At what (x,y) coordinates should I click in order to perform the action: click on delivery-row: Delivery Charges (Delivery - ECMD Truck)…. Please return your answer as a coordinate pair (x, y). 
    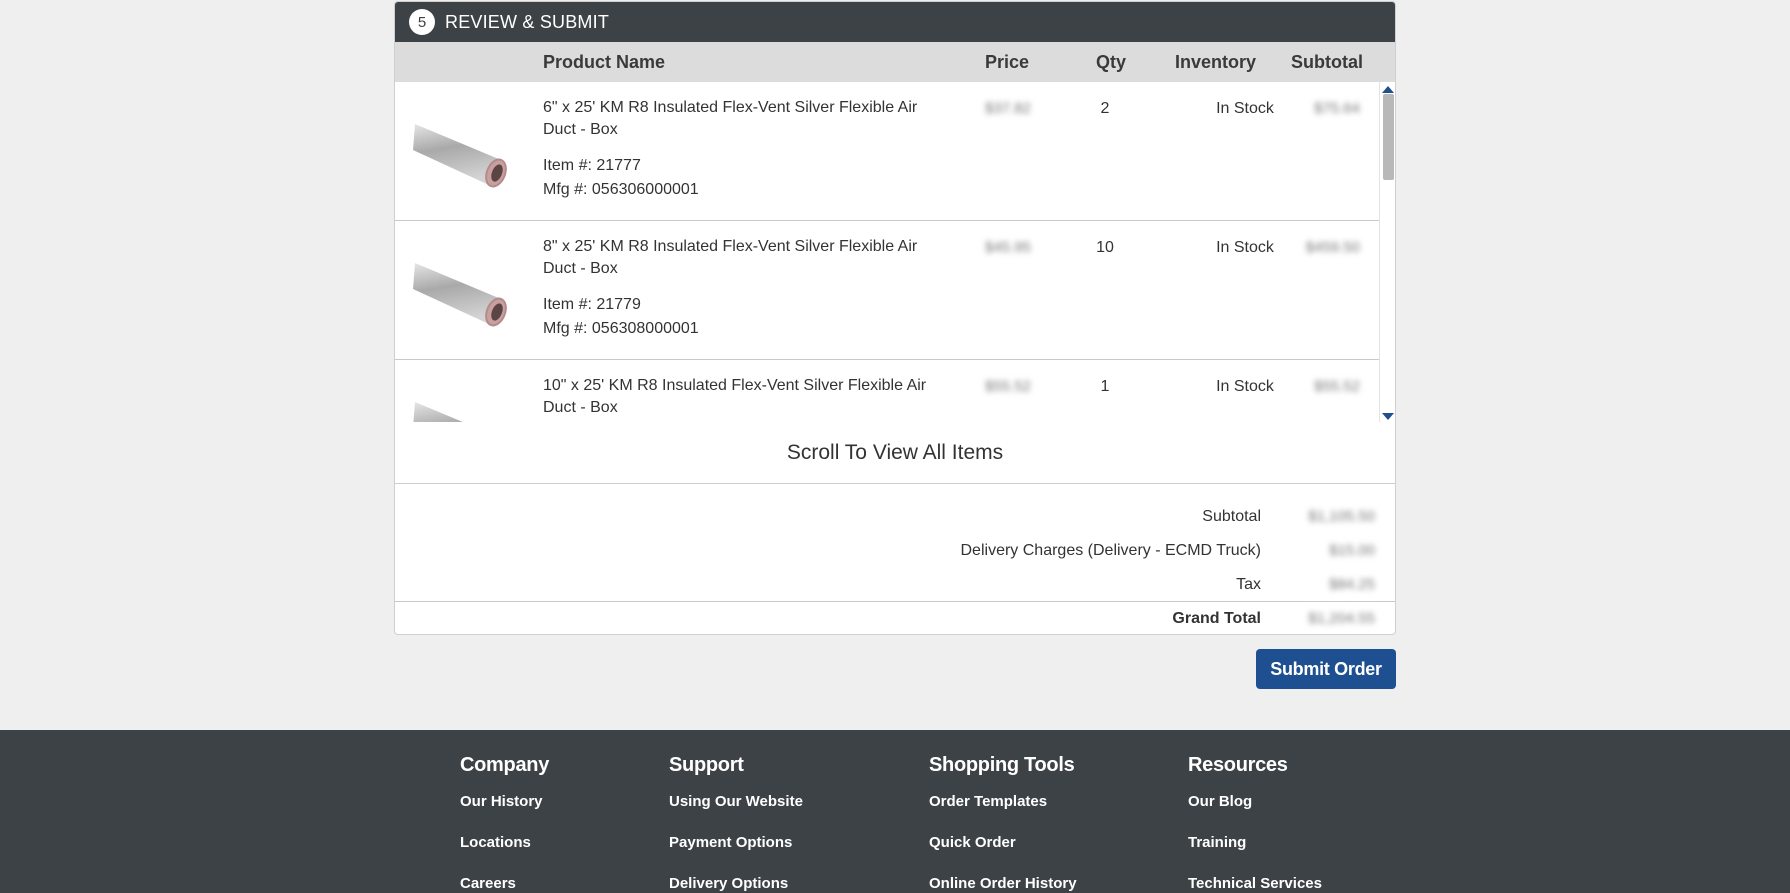
    Looking at the image, I should click on (895, 551).